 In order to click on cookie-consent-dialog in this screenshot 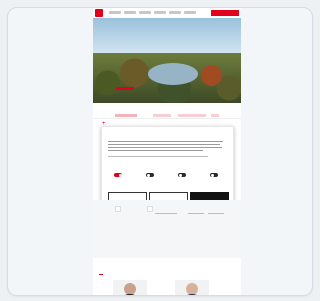, I will do `click(167, 164)`.